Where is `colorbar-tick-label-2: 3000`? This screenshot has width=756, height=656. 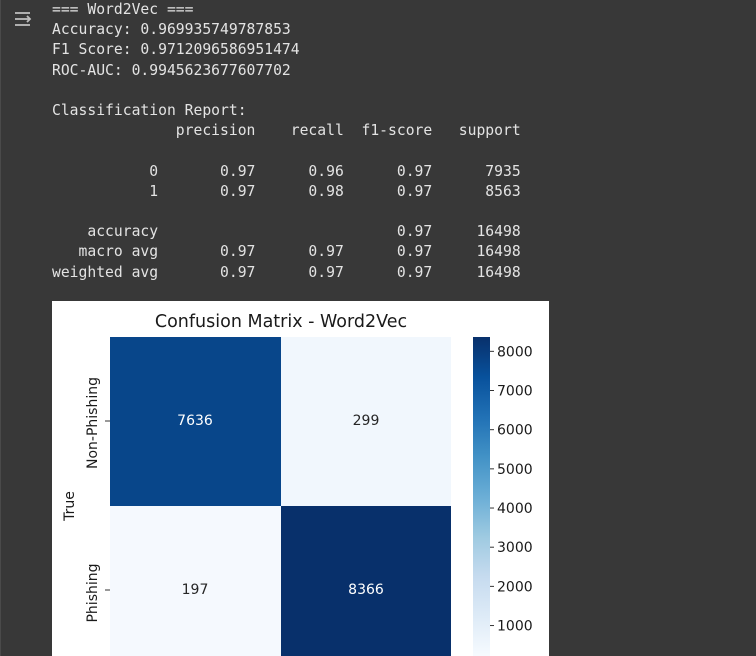 colorbar-tick-label-2: 3000 is located at coordinates (515, 548).